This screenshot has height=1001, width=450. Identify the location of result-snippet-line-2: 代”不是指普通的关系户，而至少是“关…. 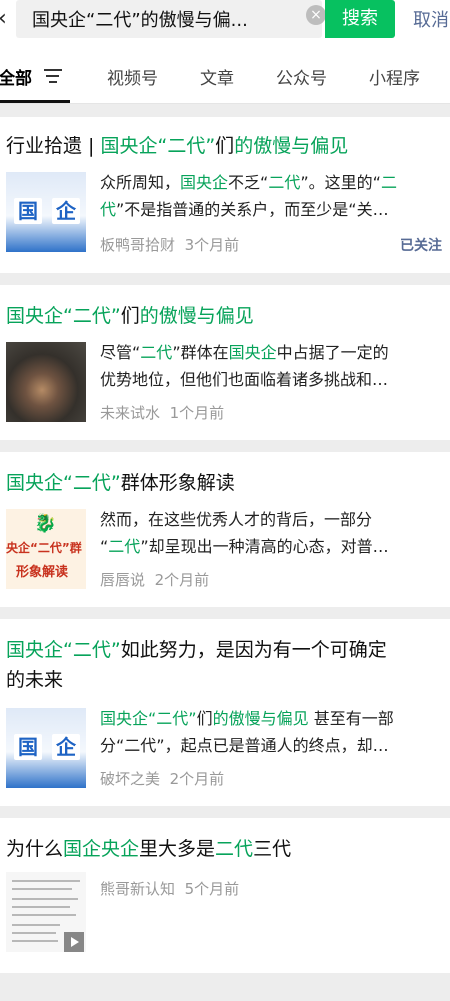
(244, 209).